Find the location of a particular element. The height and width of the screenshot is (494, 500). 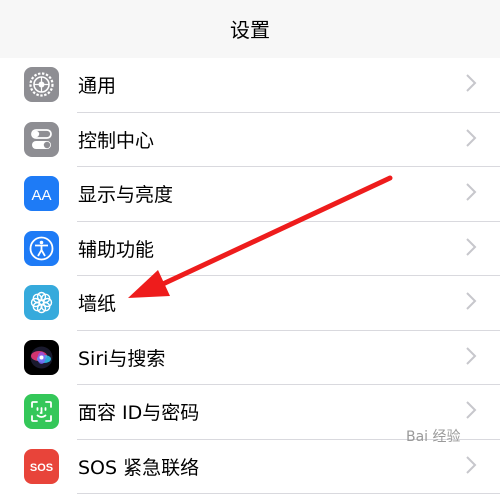

row-label: 墙纸 is located at coordinates (97, 302).